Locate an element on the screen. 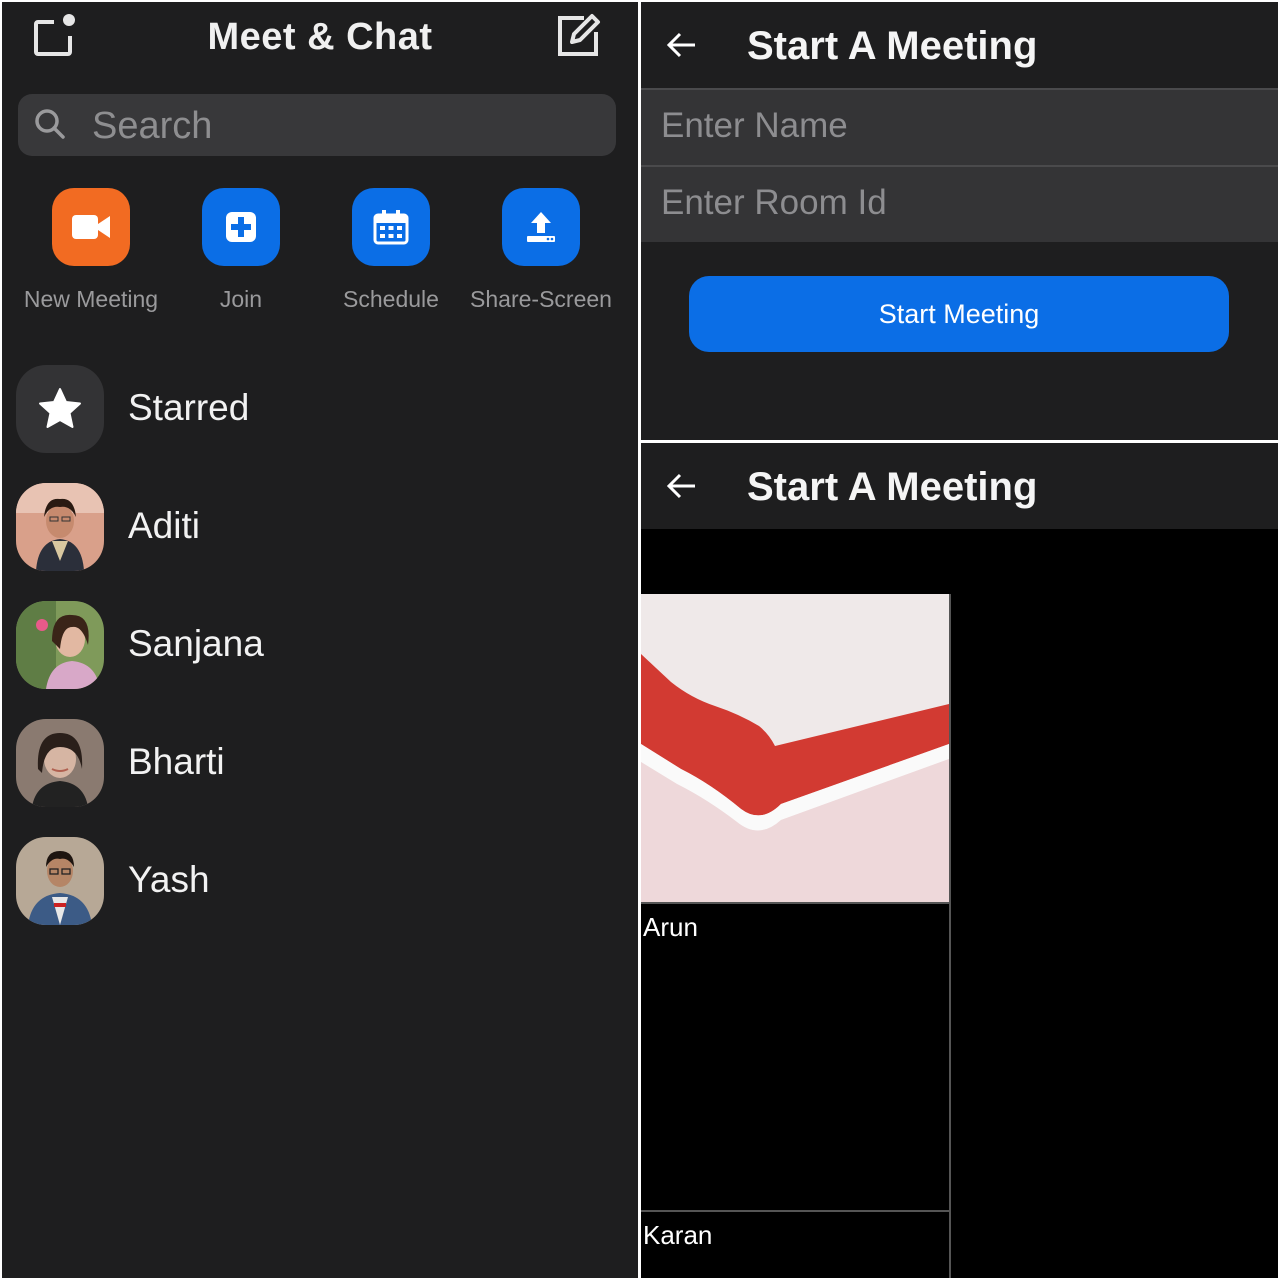 Image resolution: width=1280 pixels, height=1280 pixels. name-field is located at coordinates (959, 126).